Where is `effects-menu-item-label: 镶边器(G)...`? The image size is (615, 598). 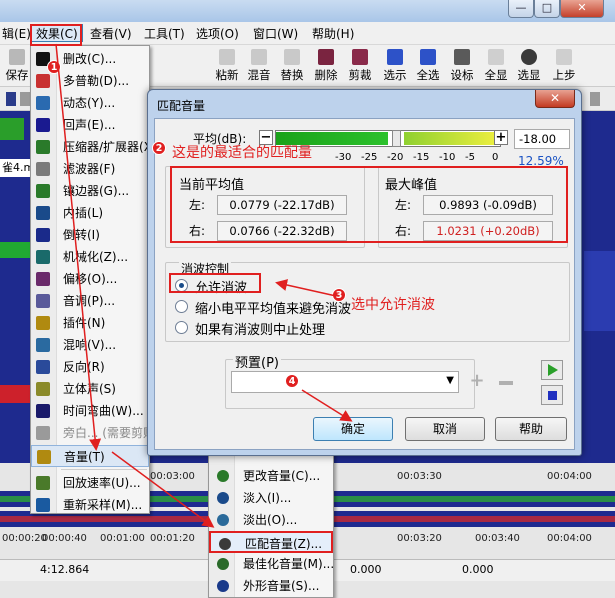 effects-menu-item-label: 镶边器(G)... is located at coordinates (96, 191).